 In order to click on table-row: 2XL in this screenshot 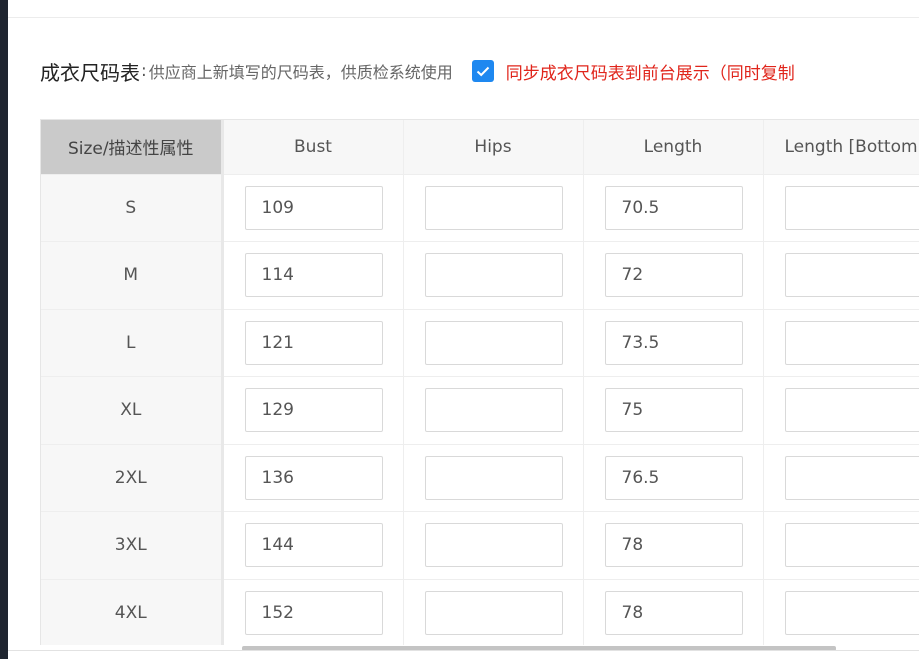, I will do `click(480, 478)`.